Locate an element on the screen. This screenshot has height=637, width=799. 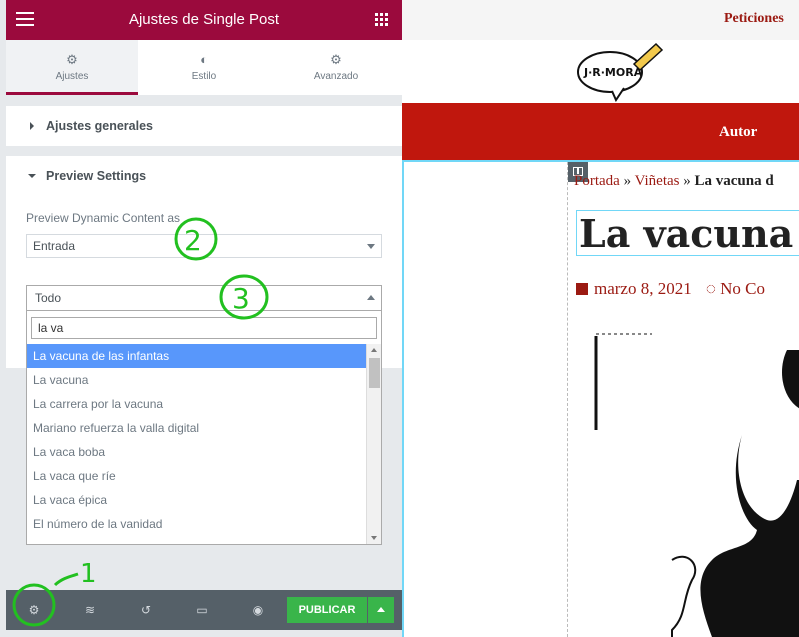
post-comments: No Co is located at coordinates (742, 288).